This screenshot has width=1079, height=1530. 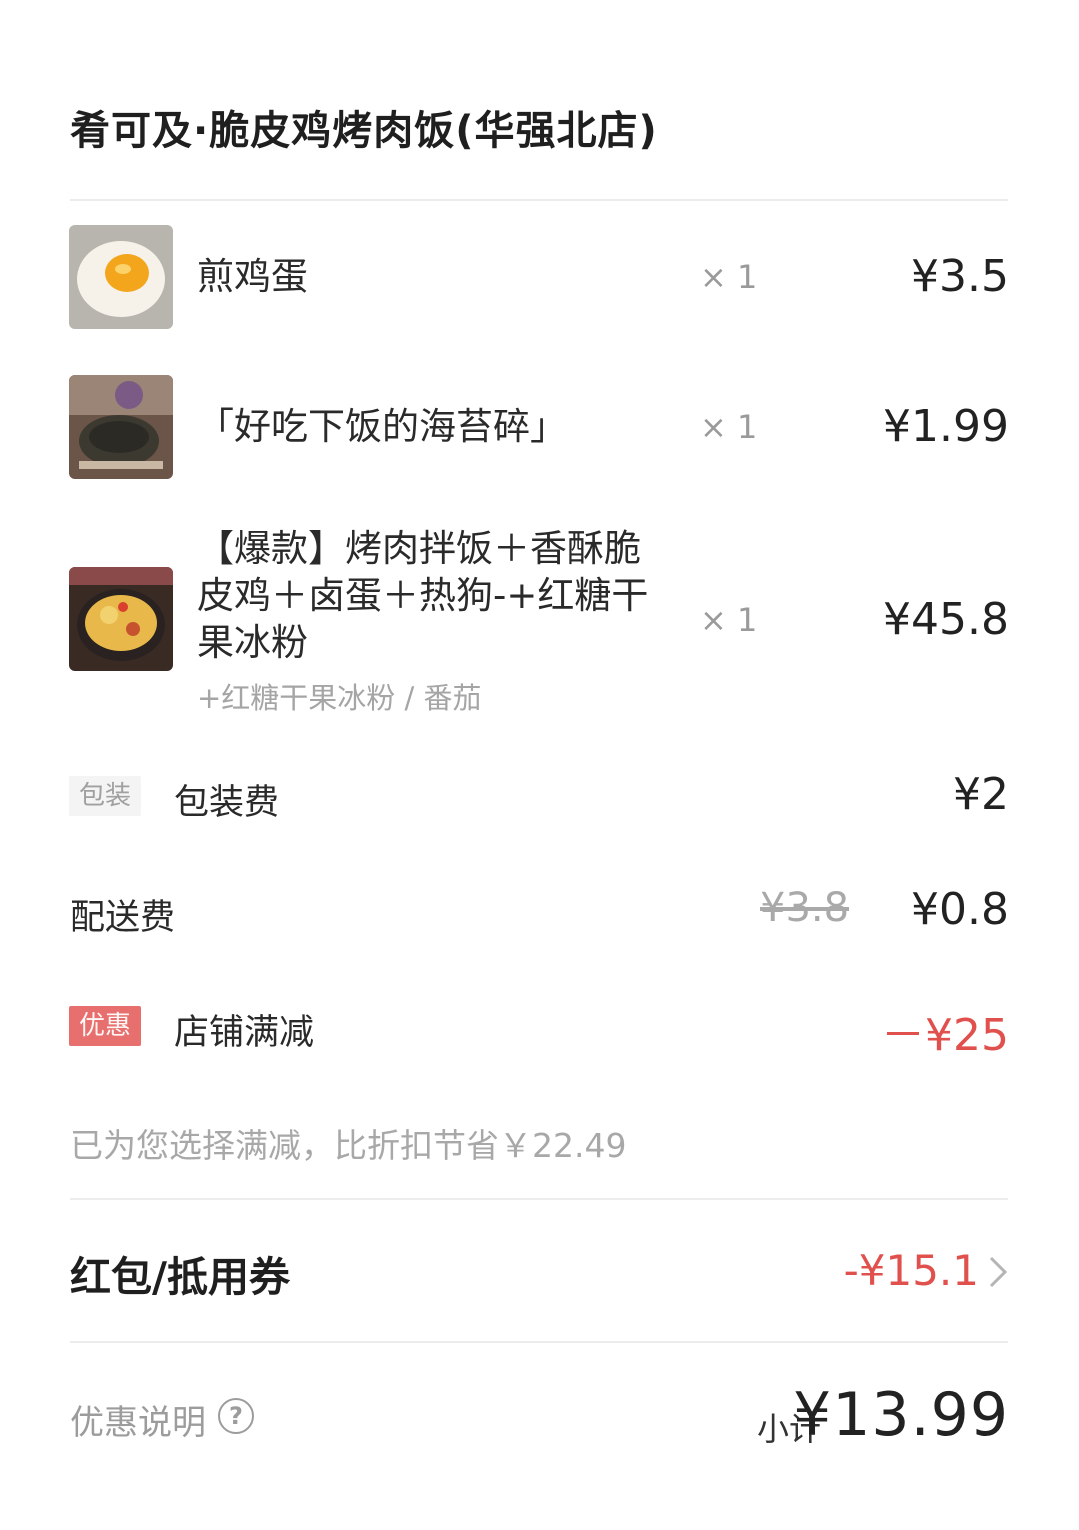 I want to click on item-price: ¥1.99, so click(x=946, y=426).